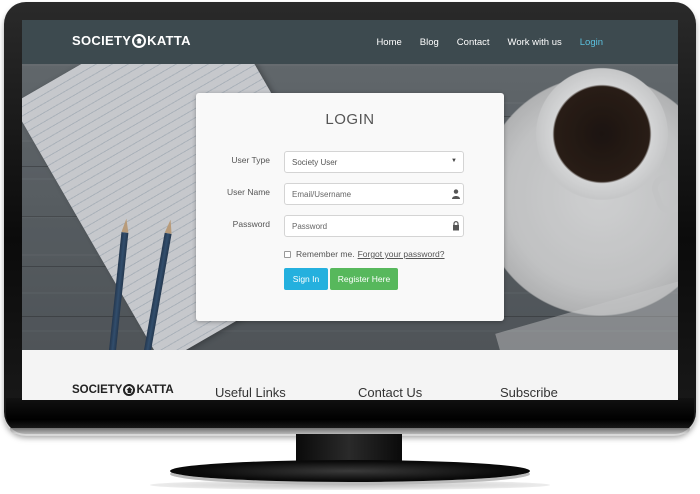 The width and height of the screenshot is (700, 494). I want to click on user-type-row: User Type Society User ▼, so click(350, 162).